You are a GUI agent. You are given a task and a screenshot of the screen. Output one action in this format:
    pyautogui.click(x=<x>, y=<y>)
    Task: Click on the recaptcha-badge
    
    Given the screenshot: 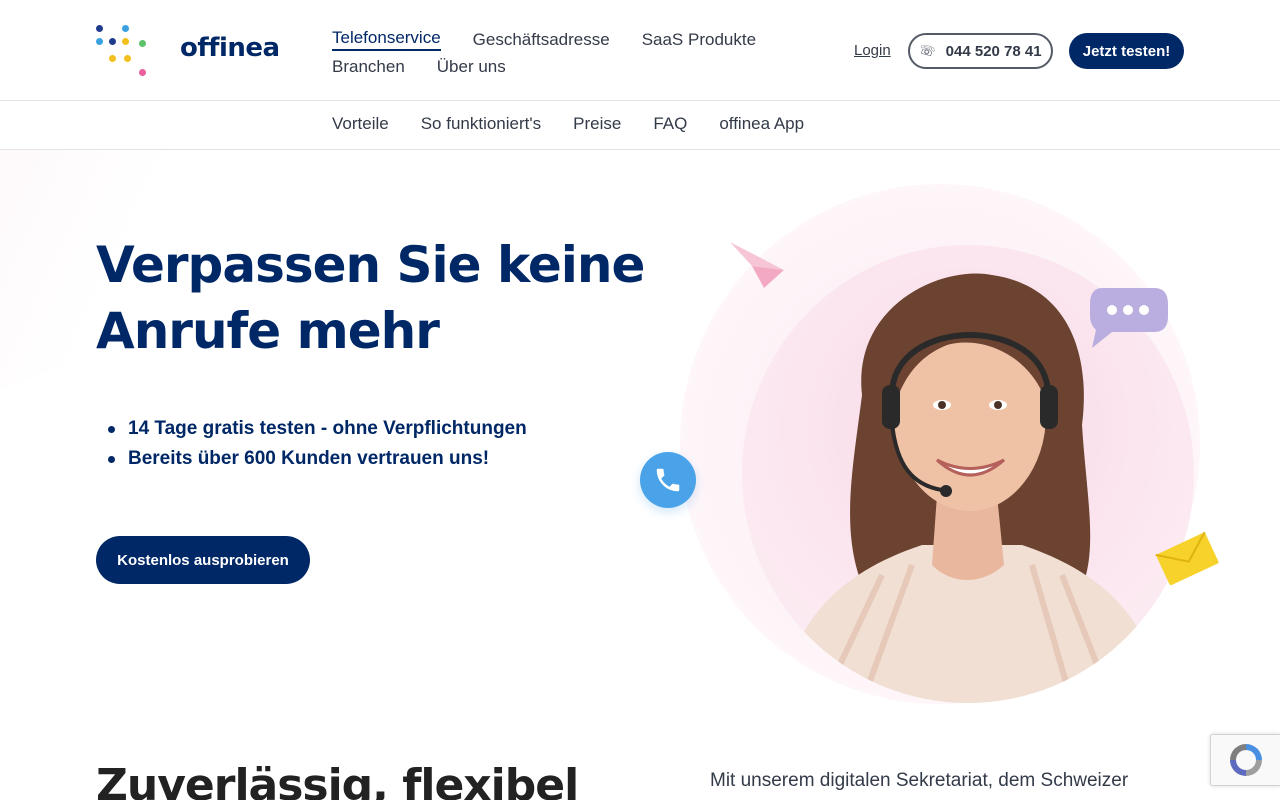 What is the action you would take?
    pyautogui.click(x=1245, y=760)
    